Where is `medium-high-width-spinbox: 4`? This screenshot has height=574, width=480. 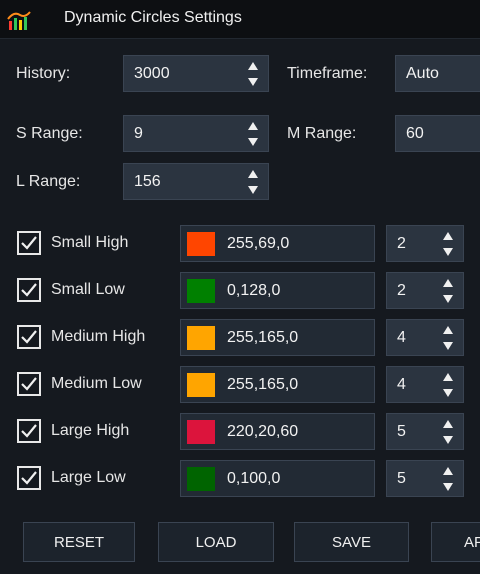
medium-high-width-spinbox: 4 is located at coordinates (425, 337).